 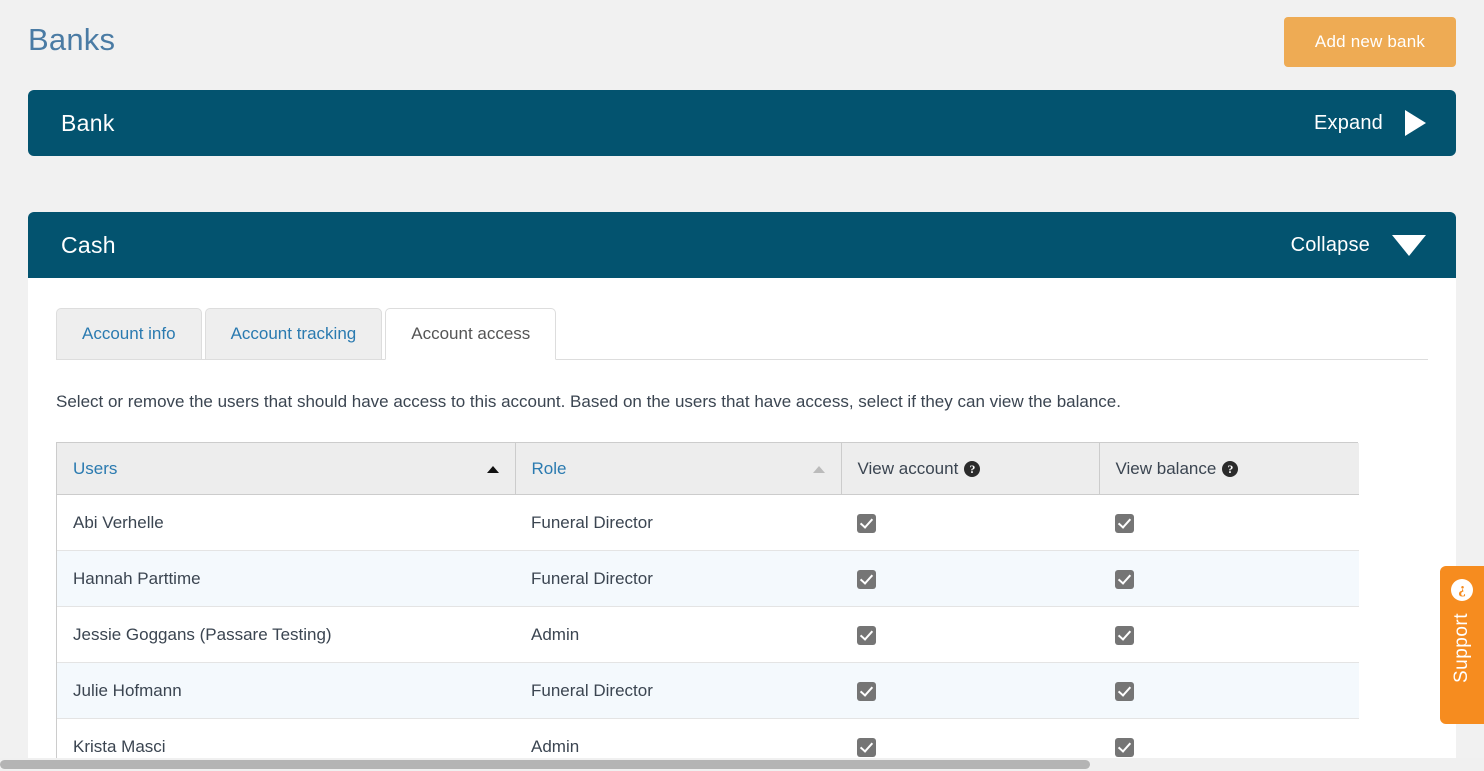 I want to click on tab-account-access: Account access, so click(x=471, y=334).